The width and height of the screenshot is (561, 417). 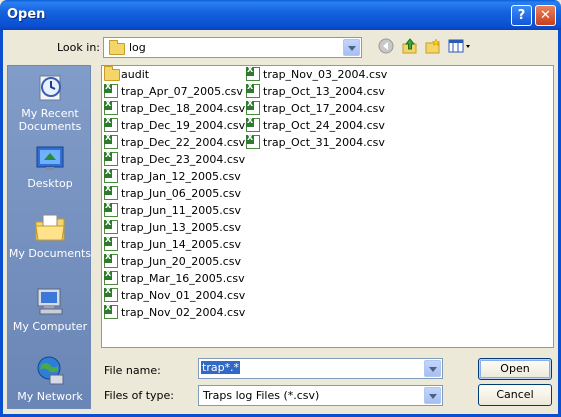 I want to click on file-name: trap_Nov_03_2004.csv, so click(x=325, y=74).